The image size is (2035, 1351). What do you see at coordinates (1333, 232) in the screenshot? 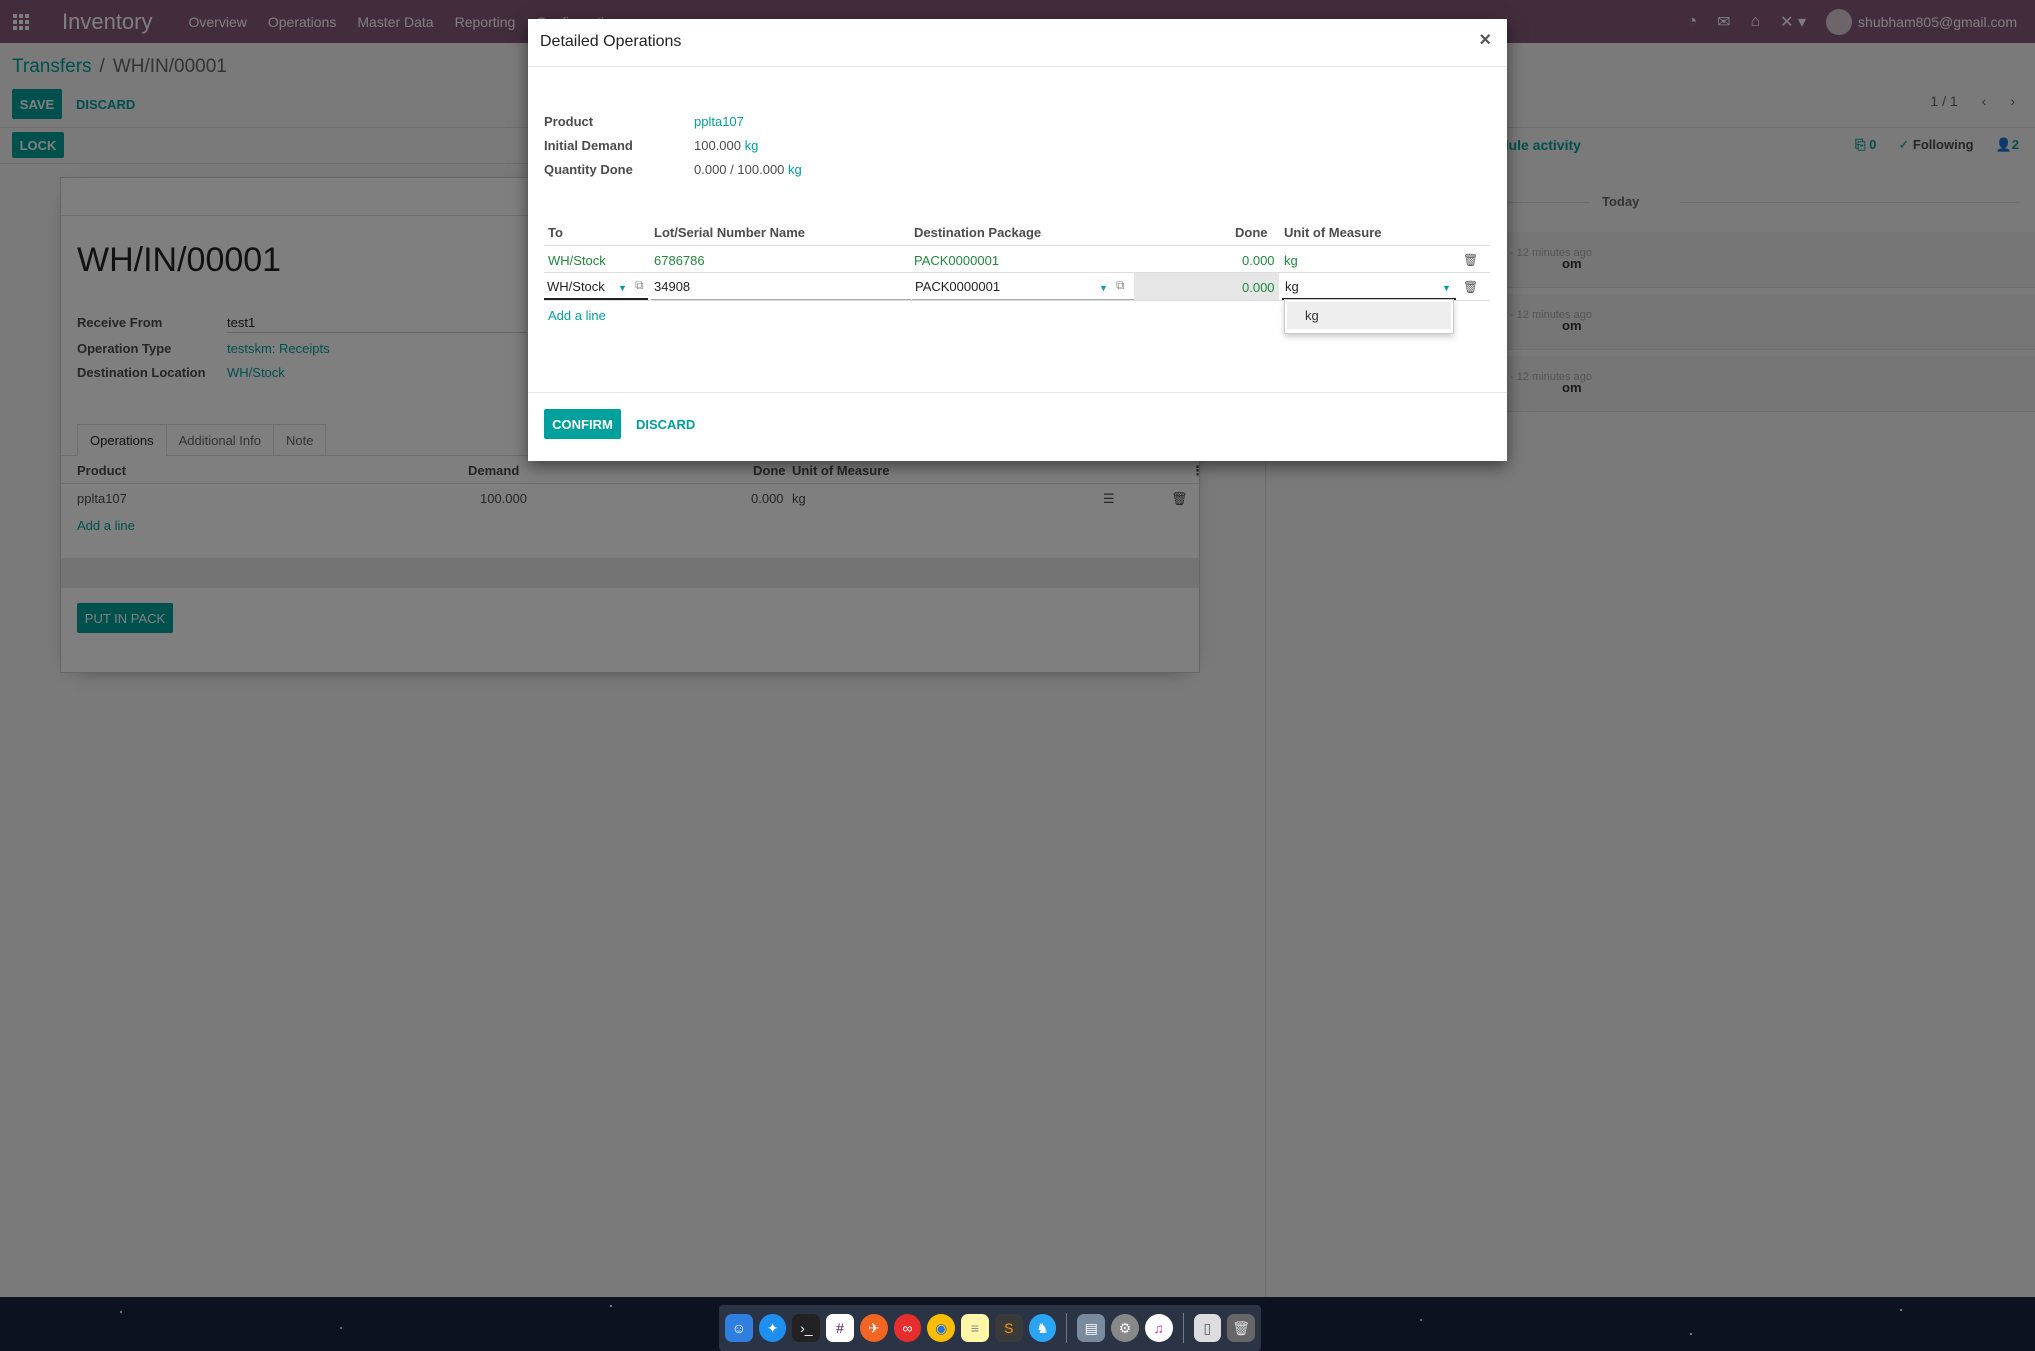
I see `column-unit-of-measure: Unit of Measure` at bounding box center [1333, 232].